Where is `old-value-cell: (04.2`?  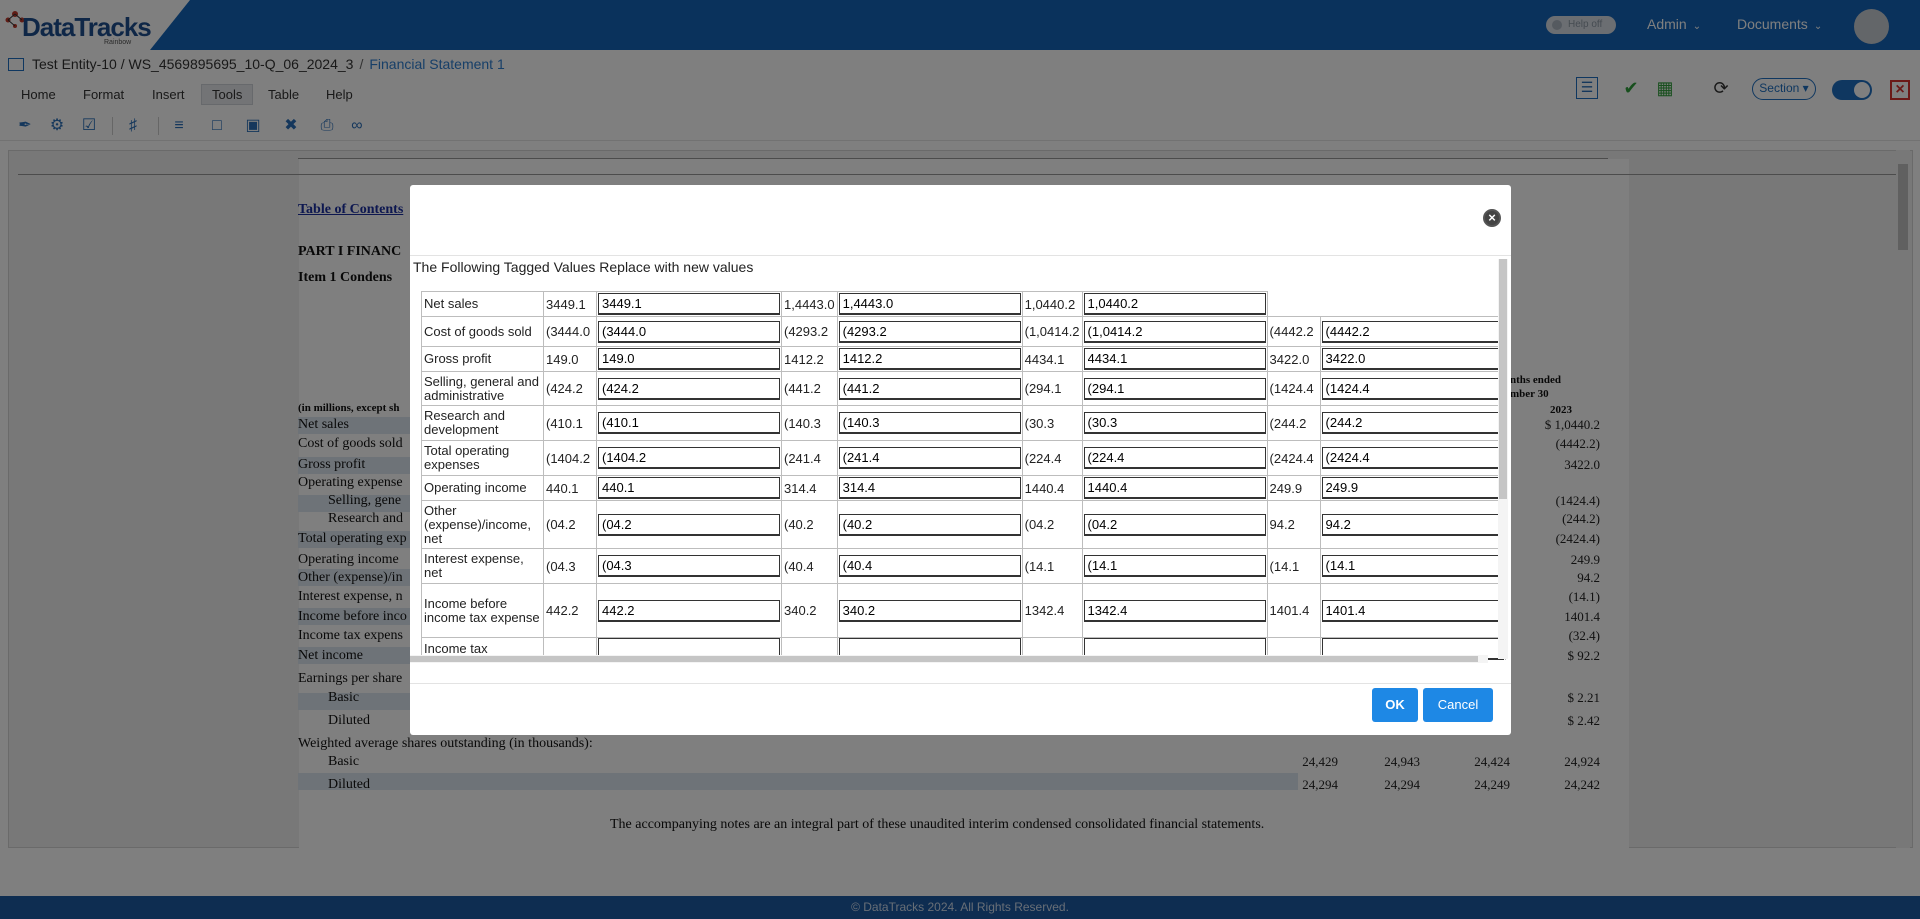 old-value-cell: (04.2 is located at coordinates (570, 524).